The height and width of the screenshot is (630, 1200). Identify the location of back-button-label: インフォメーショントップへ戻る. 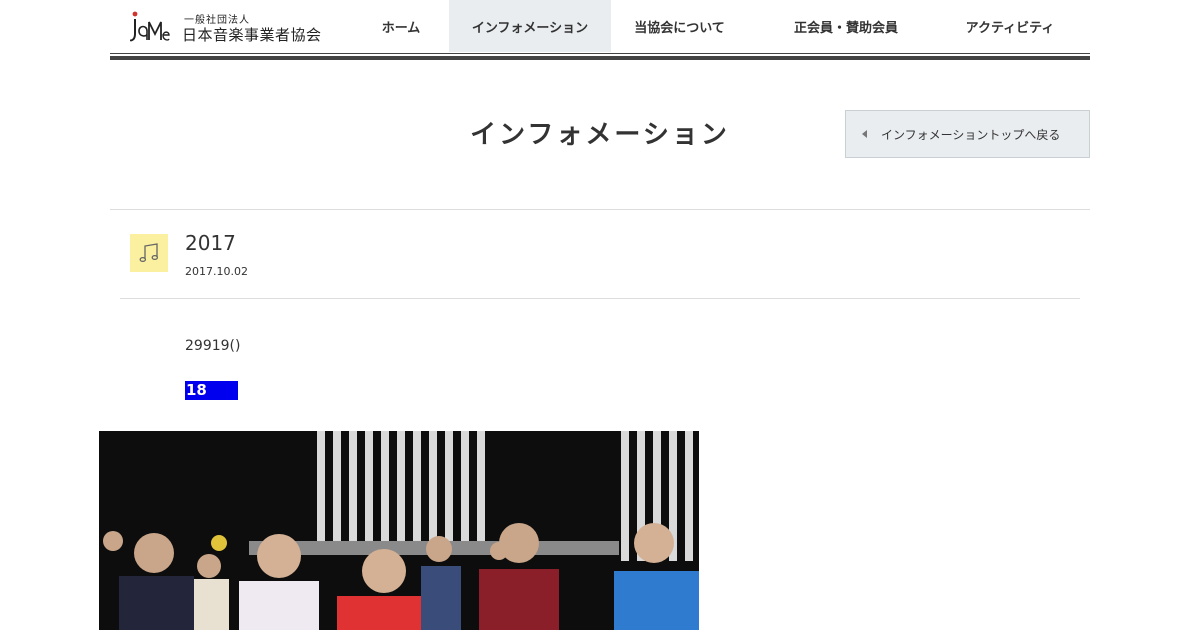
(971, 134).